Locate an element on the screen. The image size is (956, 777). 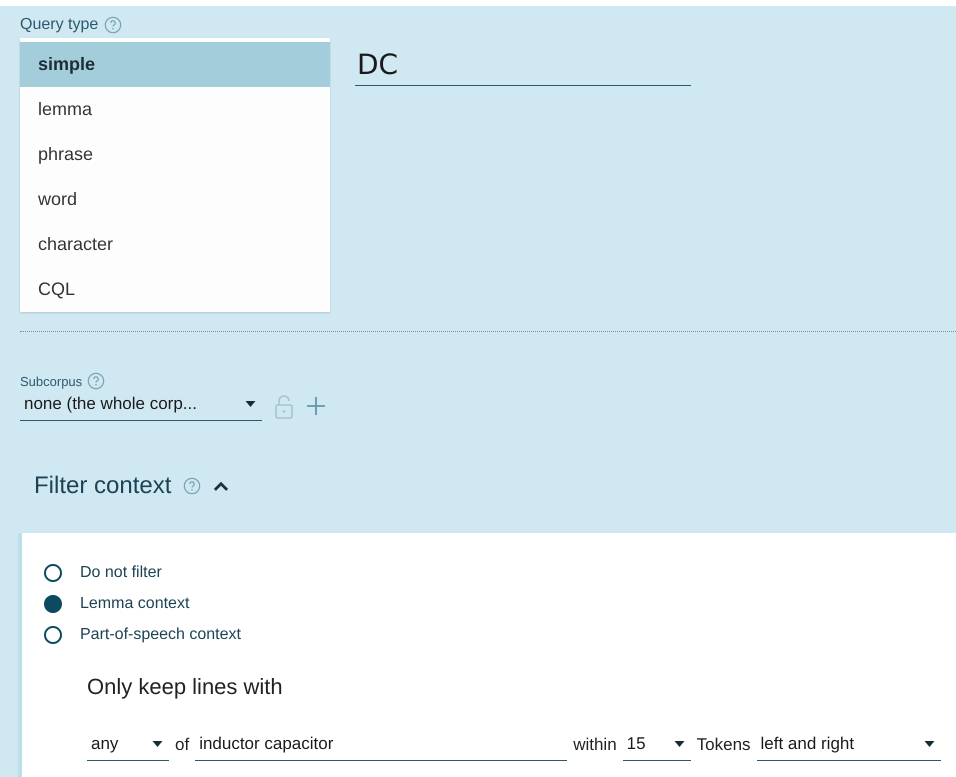
subheading: Only keep lines with is located at coordinates (185, 687).